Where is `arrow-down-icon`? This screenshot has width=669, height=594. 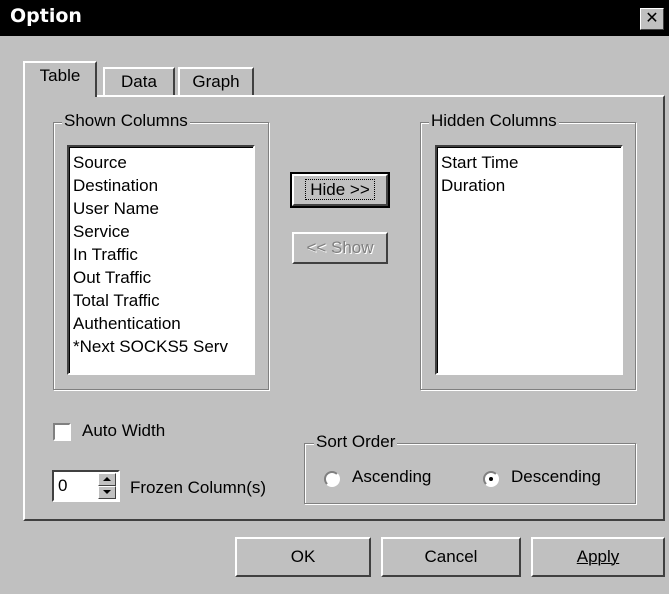
arrow-down-icon is located at coordinates (107, 492).